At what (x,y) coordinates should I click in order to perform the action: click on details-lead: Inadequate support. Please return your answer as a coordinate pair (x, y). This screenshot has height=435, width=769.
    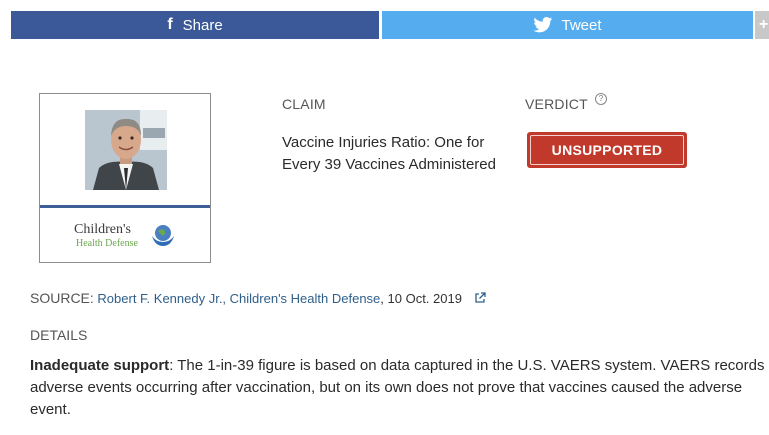
    Looking at the image, I should click on (100, 365).